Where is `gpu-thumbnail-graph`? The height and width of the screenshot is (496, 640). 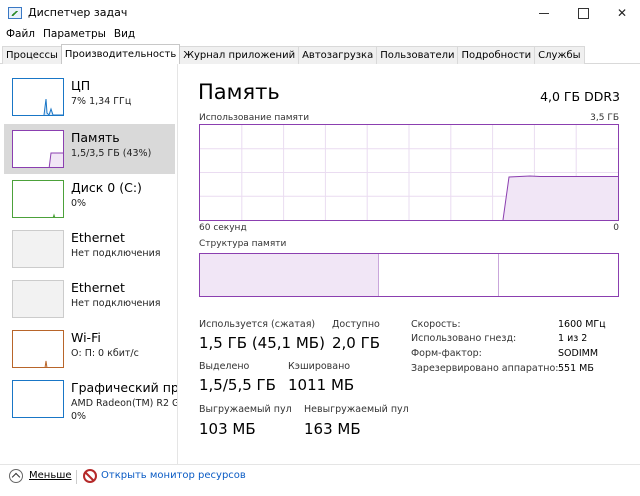
gpu-thumbnail-graph is located at coordinates (38, 399).